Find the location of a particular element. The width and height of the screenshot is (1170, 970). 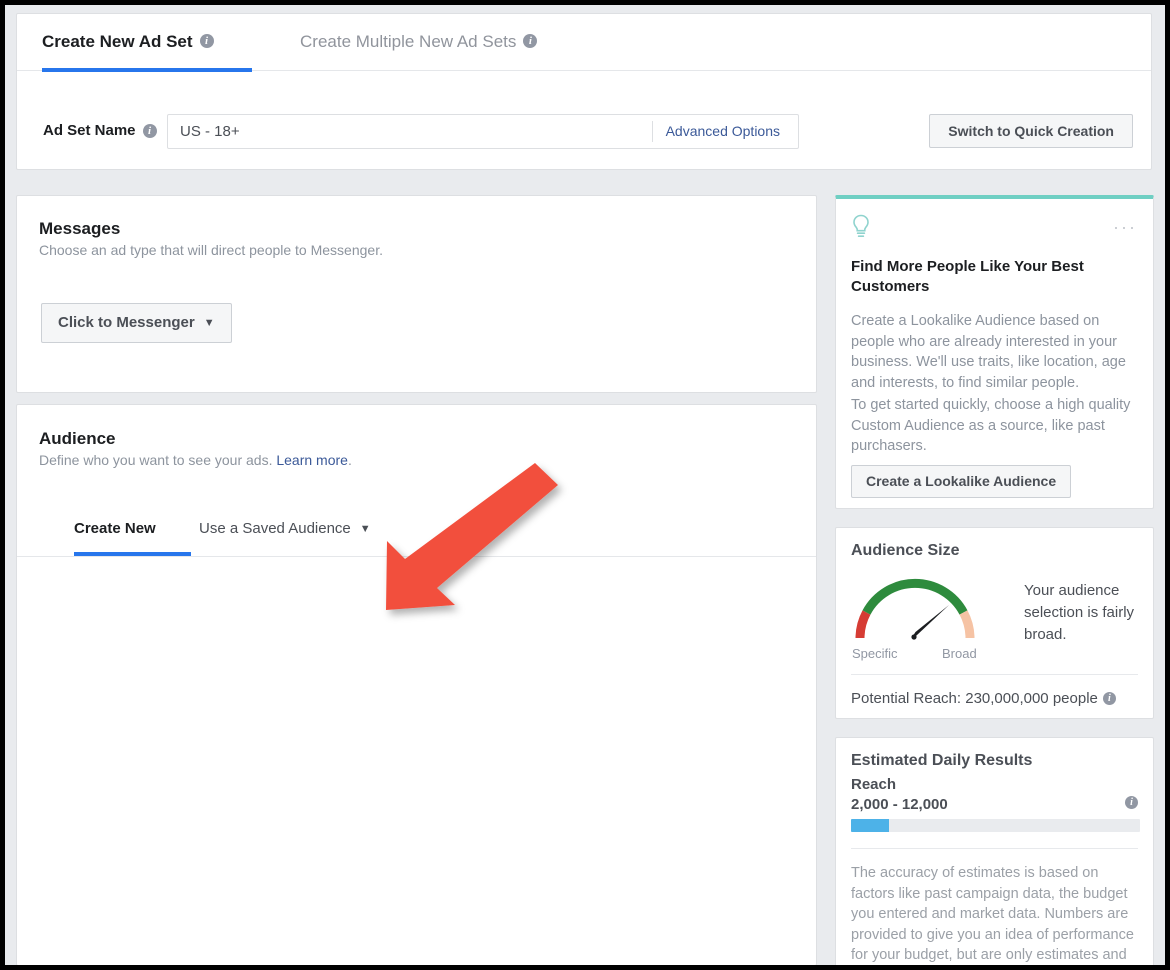

tab-create-new-ad-set-label: Create New Ad Set is located at coordinates (117, 41).